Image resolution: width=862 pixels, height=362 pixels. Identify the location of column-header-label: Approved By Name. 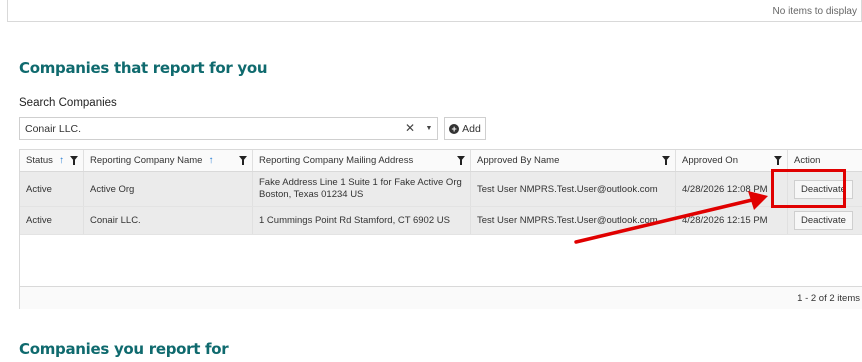
(518, 160).